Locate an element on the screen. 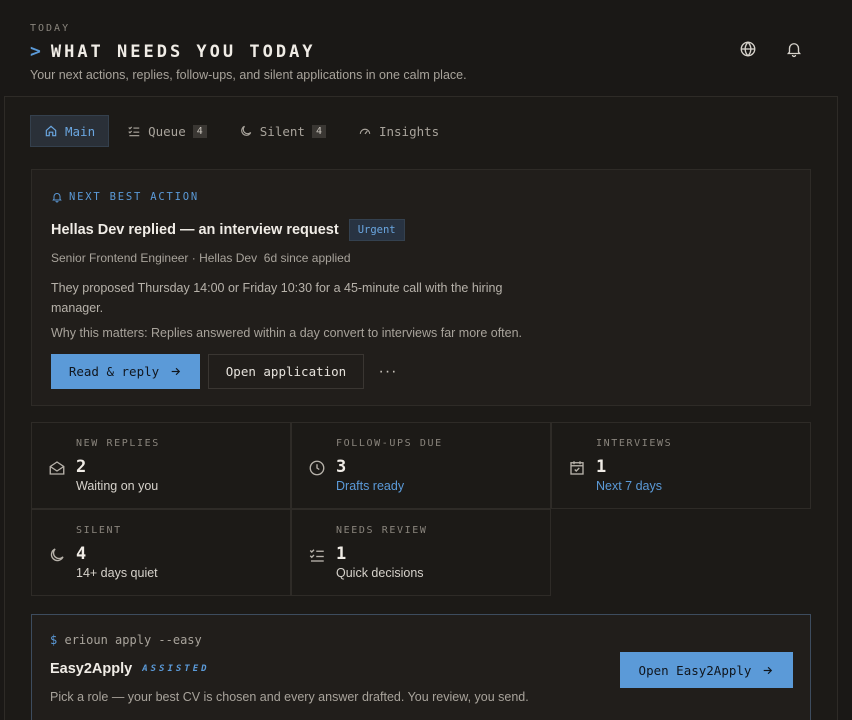 This screenshot has height=720, width=852. stat-sub: Waiting on you is located at coordinates (117, 486).